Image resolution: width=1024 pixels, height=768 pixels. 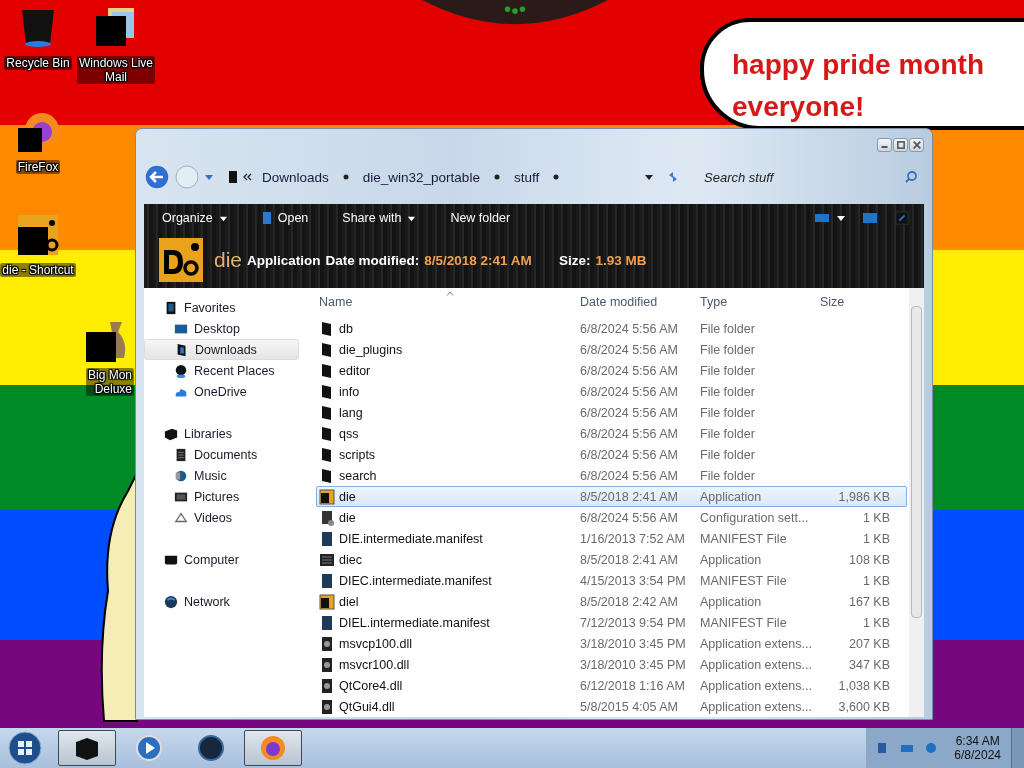 I want to click on file-row: die_plugins 6/8/2024 5:56 AM File folder, so click(x=611, y=349).